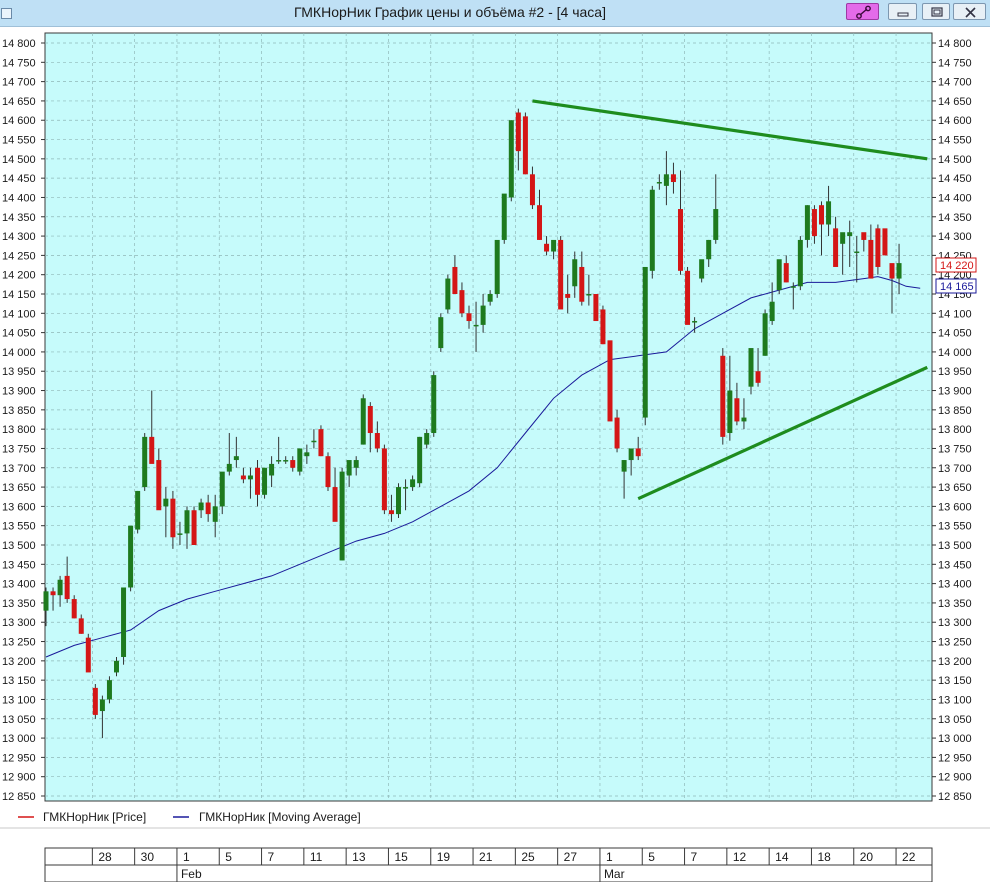 The height and width of the screenshot is (882, 990). I want to click on x-day-label: 20, so click(867, 857).